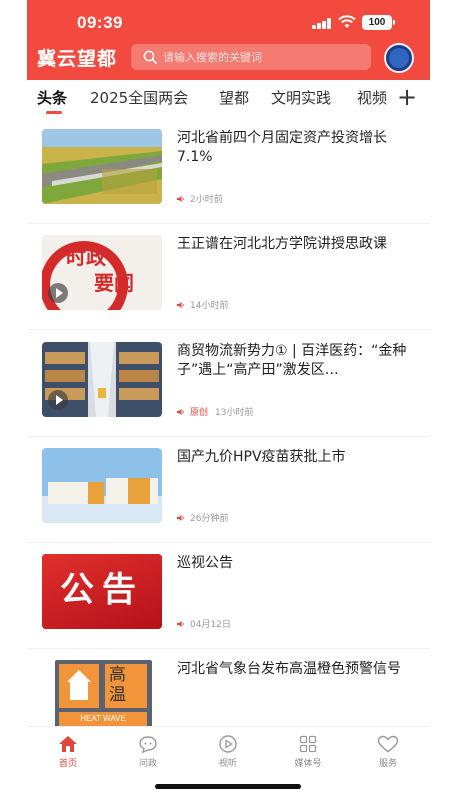 Image resolution: width=450 pixels, height=800 pixels. I want to click on nav-label: 服务, so click(387, 764).